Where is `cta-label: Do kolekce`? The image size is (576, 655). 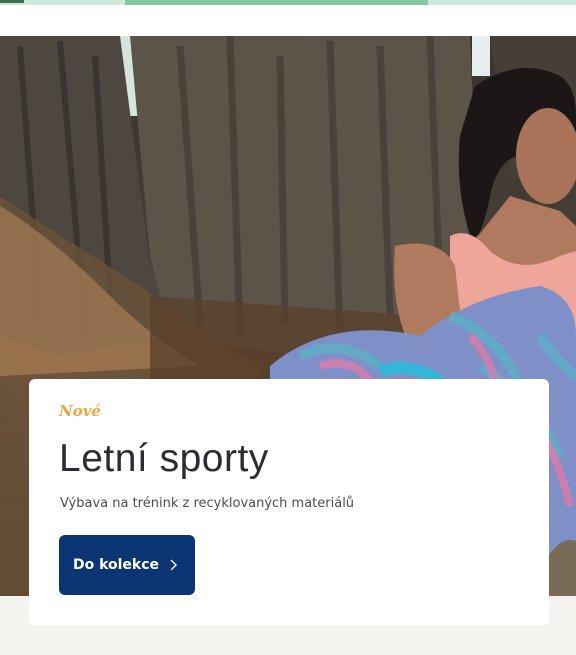
cta-label: Do kolekce is located at coordinates (116, 565).